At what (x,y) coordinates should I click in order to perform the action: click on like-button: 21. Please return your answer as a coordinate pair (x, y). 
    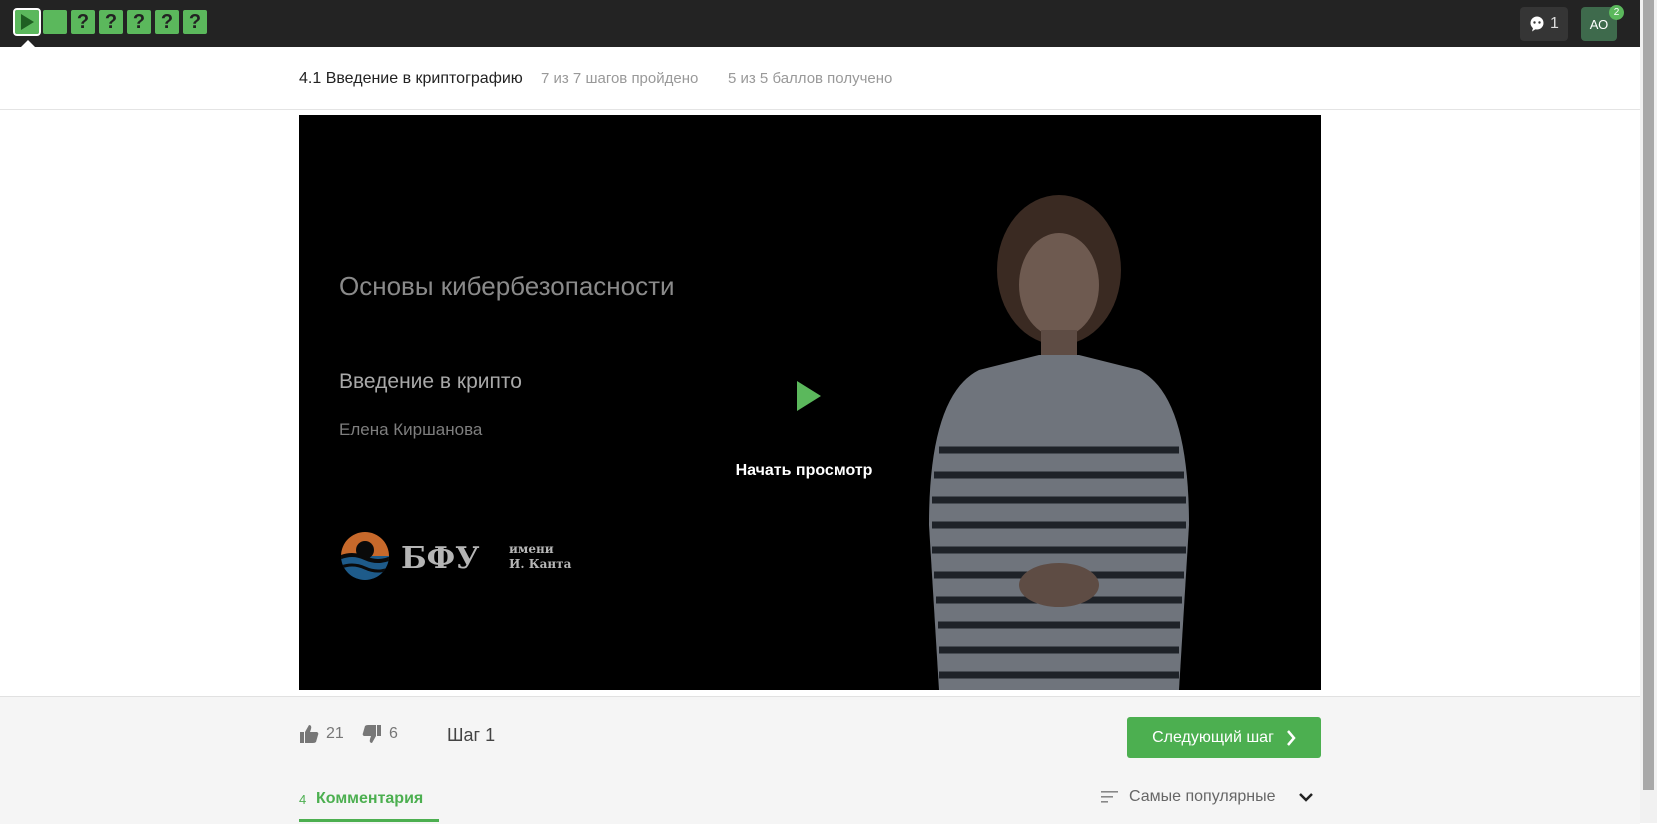
    Looking at the image, I should click on (321, 734).